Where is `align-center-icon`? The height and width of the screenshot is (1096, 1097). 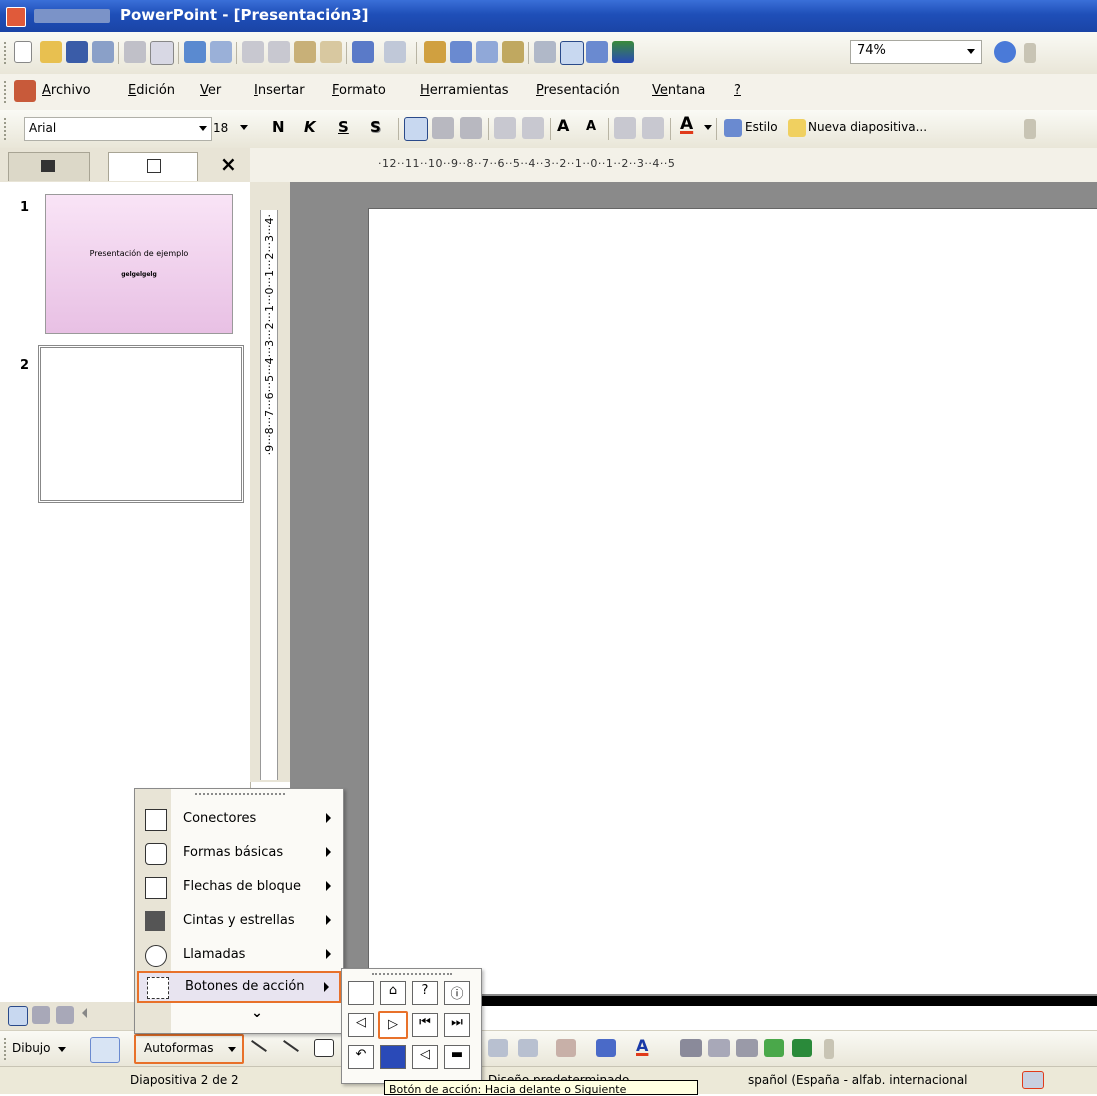 align-center-icon is located at coordinates (443, 128).